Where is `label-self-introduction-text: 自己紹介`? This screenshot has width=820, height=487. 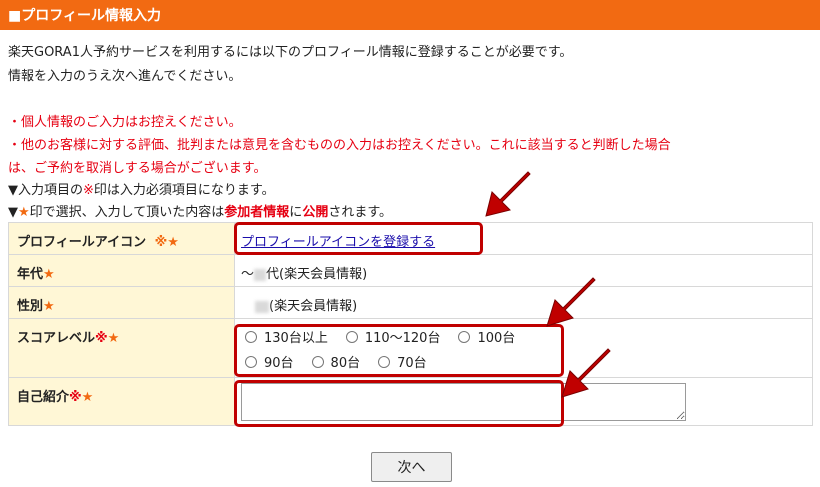 label-self-introduction-text: 自己紹介 is located at coordinates (43, 397).